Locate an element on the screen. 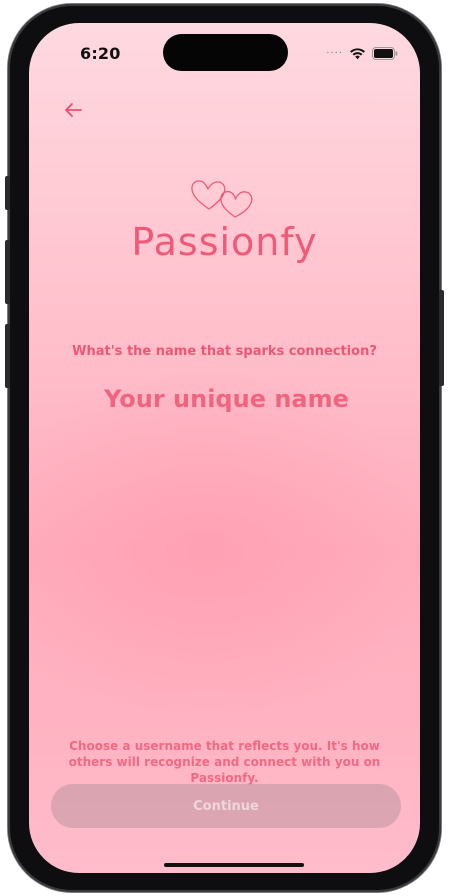 Image resolution: width=451 pixels, height=896 pixels. continue-button: Continue is located at coordinates (226, 806).